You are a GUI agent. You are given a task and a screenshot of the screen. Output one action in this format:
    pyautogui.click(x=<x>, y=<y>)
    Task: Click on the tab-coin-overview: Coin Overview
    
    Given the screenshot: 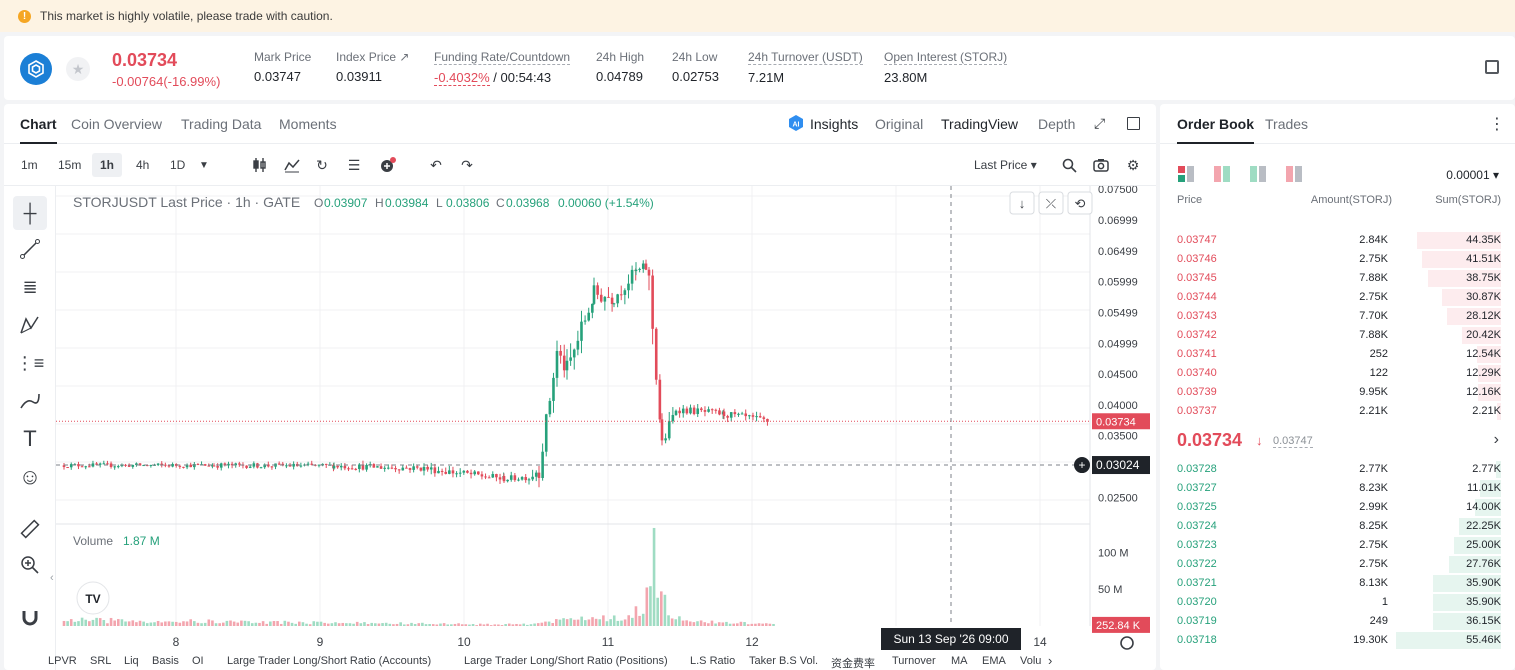 What is the action you would take?
    pyautogui.click(x=116, y=124)
    